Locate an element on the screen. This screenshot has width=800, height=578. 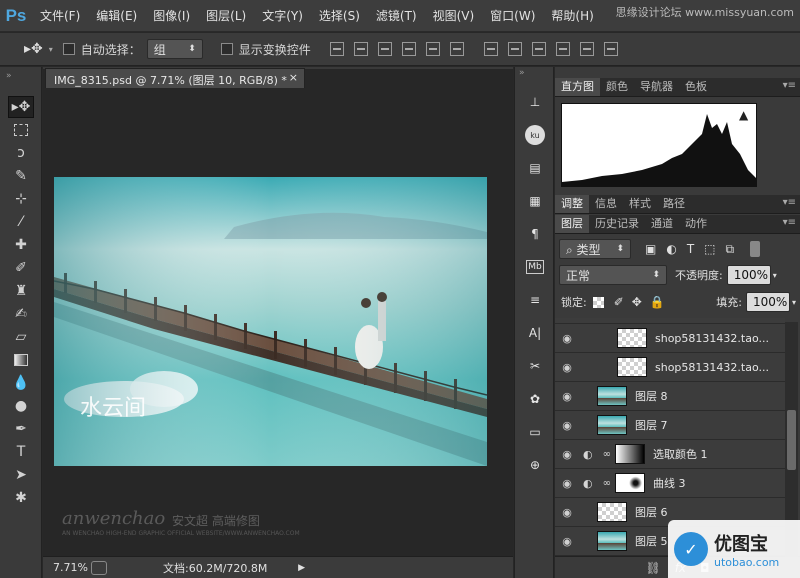
kuler-icon: ku is located at coordinates (535, 135).